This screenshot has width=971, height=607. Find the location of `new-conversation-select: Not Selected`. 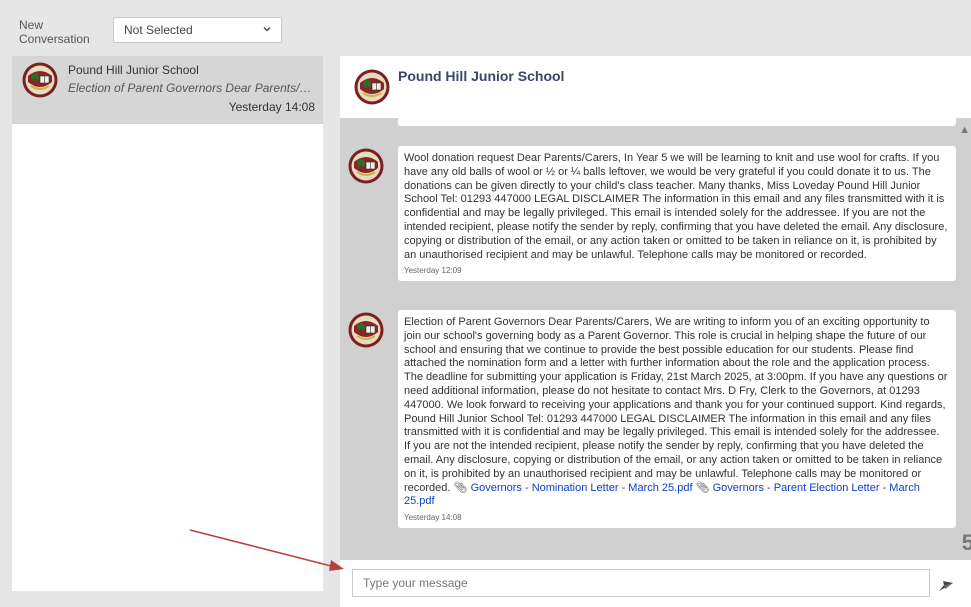

new-conversation-select: Not Selected is located at coordinates (197, 30).